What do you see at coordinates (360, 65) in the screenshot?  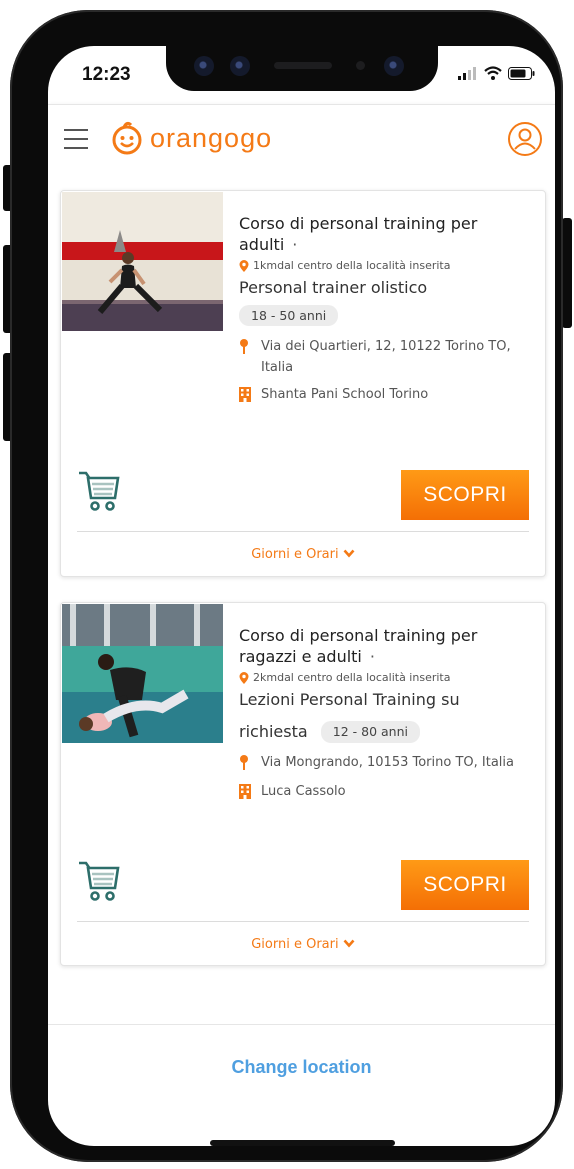 I see `sensor-dot` at bounding box center [360, 65].